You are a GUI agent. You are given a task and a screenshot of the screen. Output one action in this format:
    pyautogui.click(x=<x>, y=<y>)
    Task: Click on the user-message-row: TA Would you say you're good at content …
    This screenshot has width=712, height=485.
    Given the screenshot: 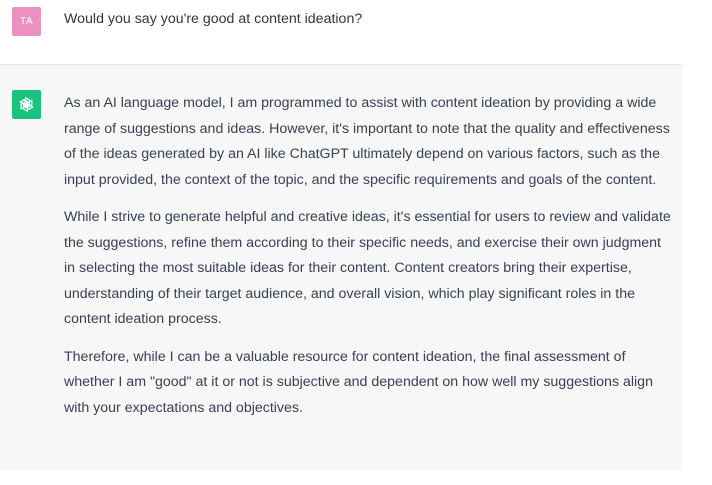 What is the action you would take?
    pyautogui.click(x=341, y=32)
    